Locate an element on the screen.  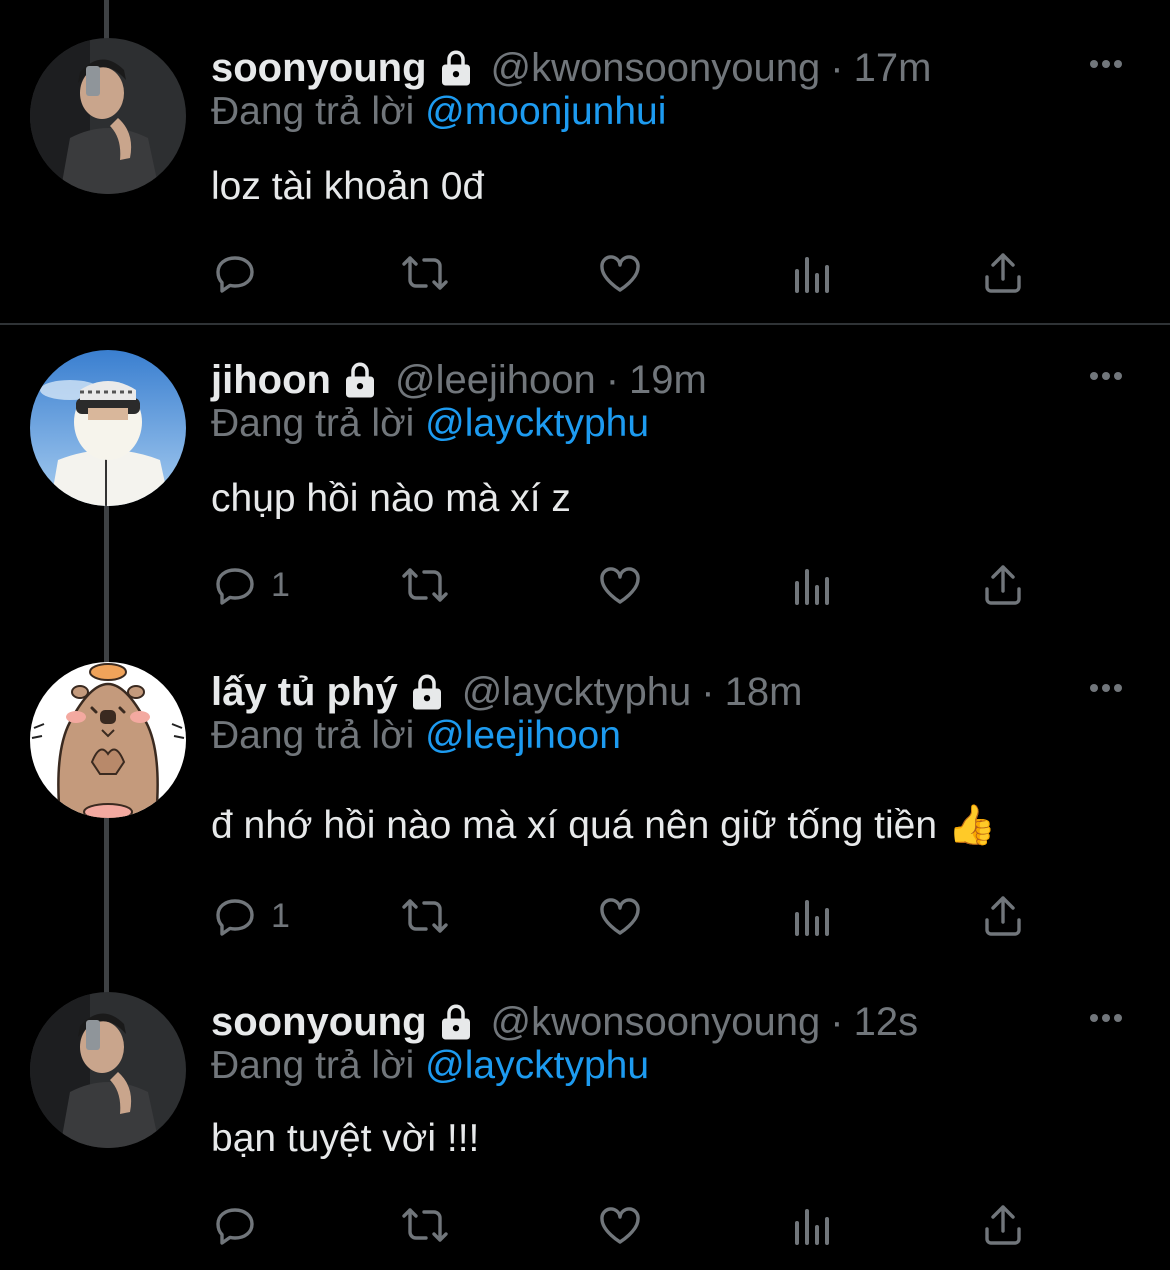
display-name: jihoon is located at coordinates (271, 380).